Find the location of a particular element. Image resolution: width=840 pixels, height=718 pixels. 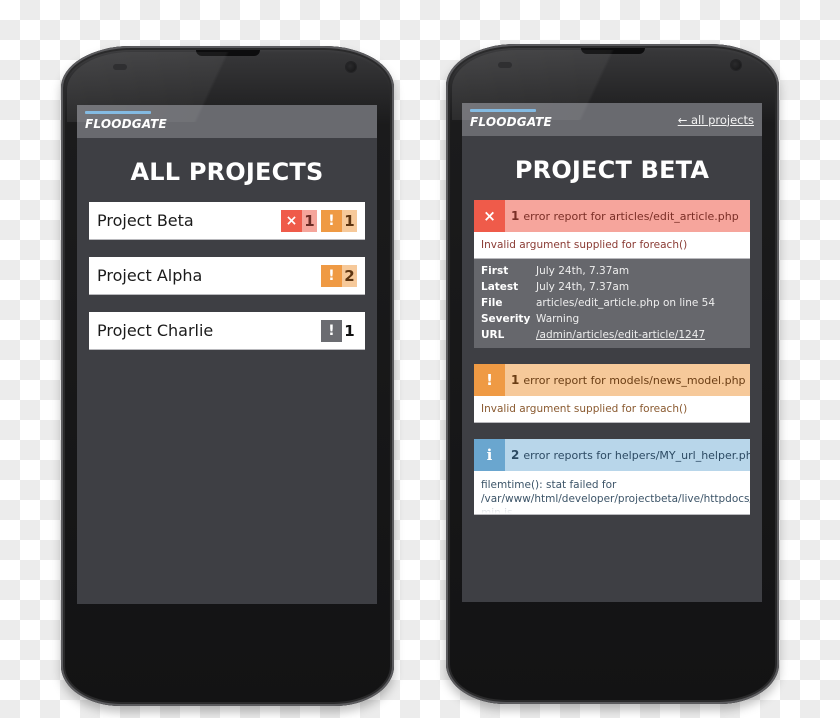

project-name: Project Alpha is located at coordinates (150, 275).